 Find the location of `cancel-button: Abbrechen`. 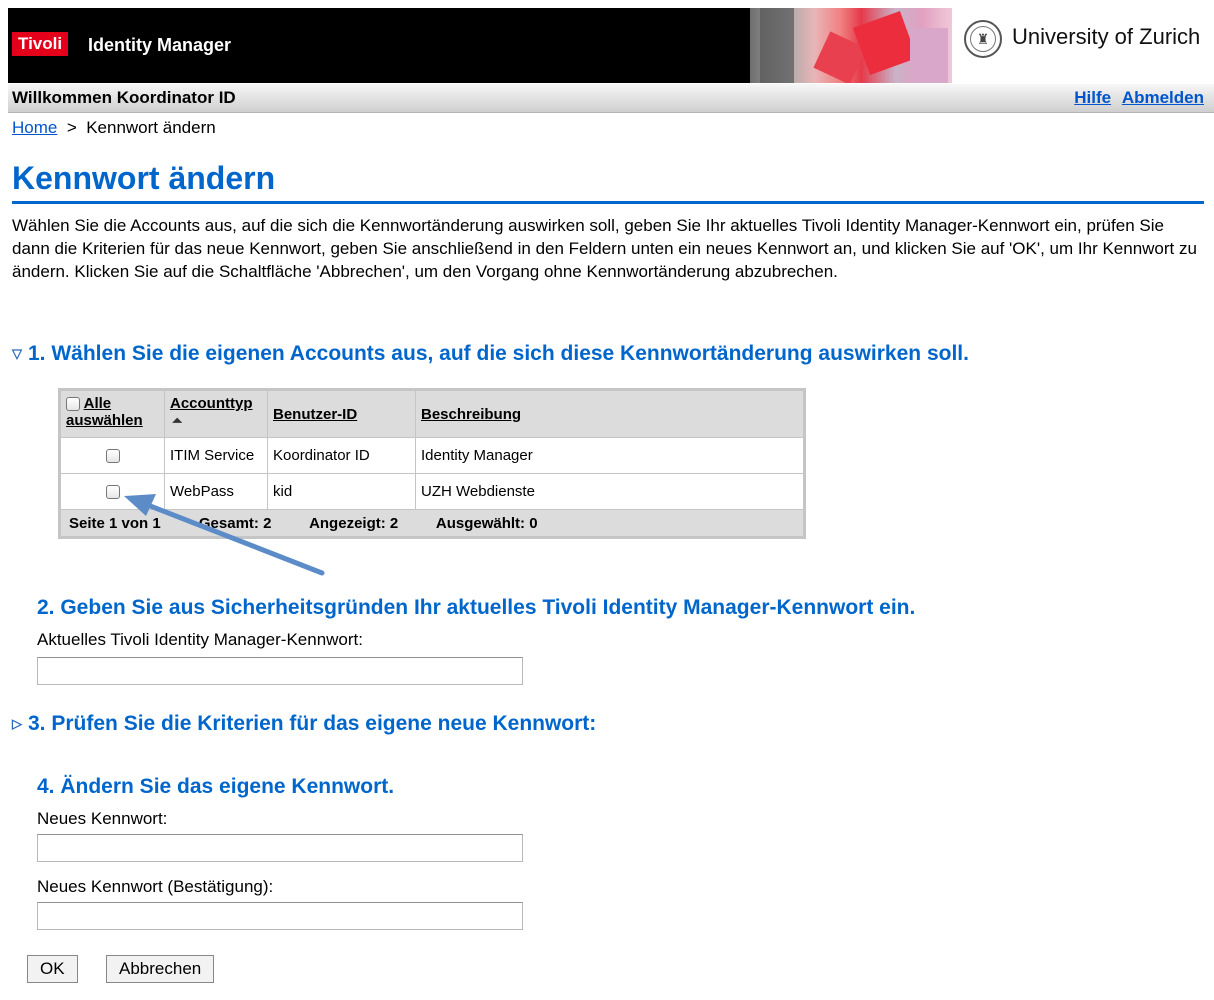

cancel-button: Abbrechen is located at coordinates (160, 969).